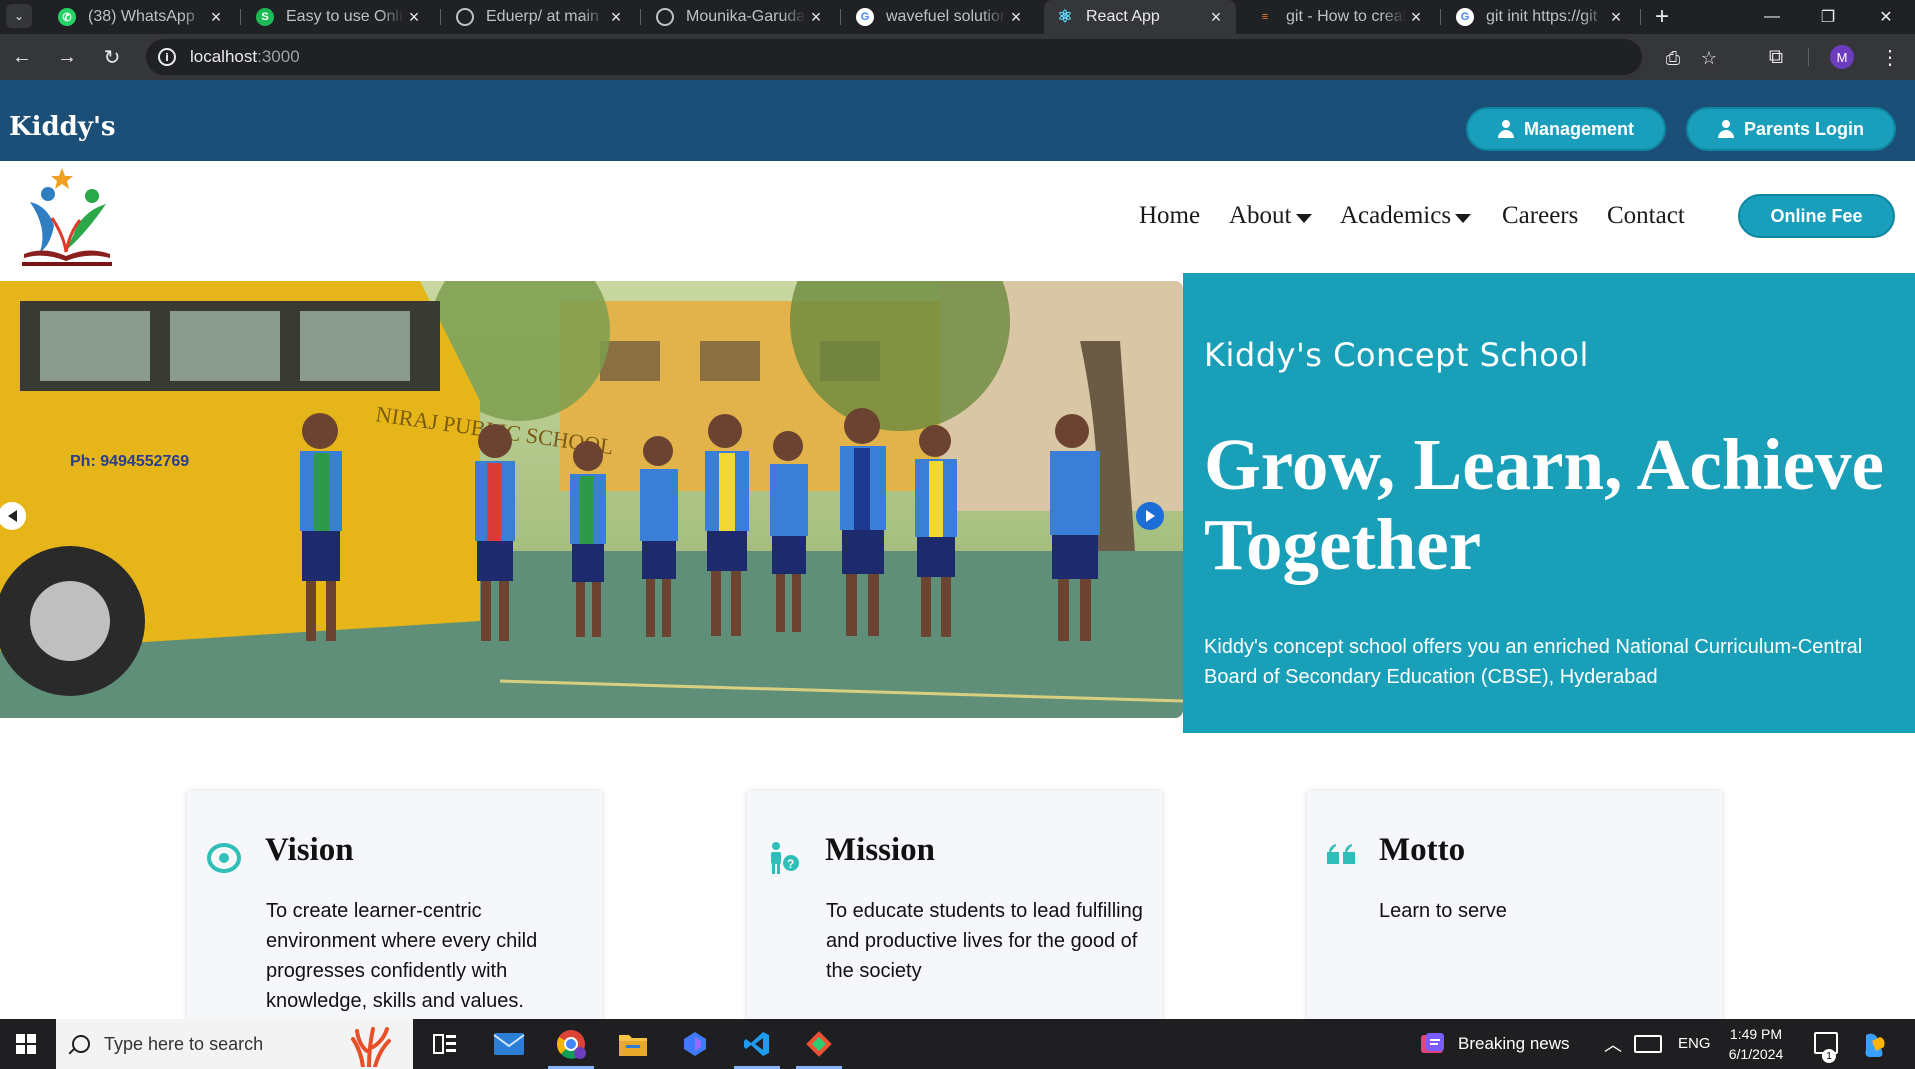  I want to click on reload-button: ↻, so click(112, 57).